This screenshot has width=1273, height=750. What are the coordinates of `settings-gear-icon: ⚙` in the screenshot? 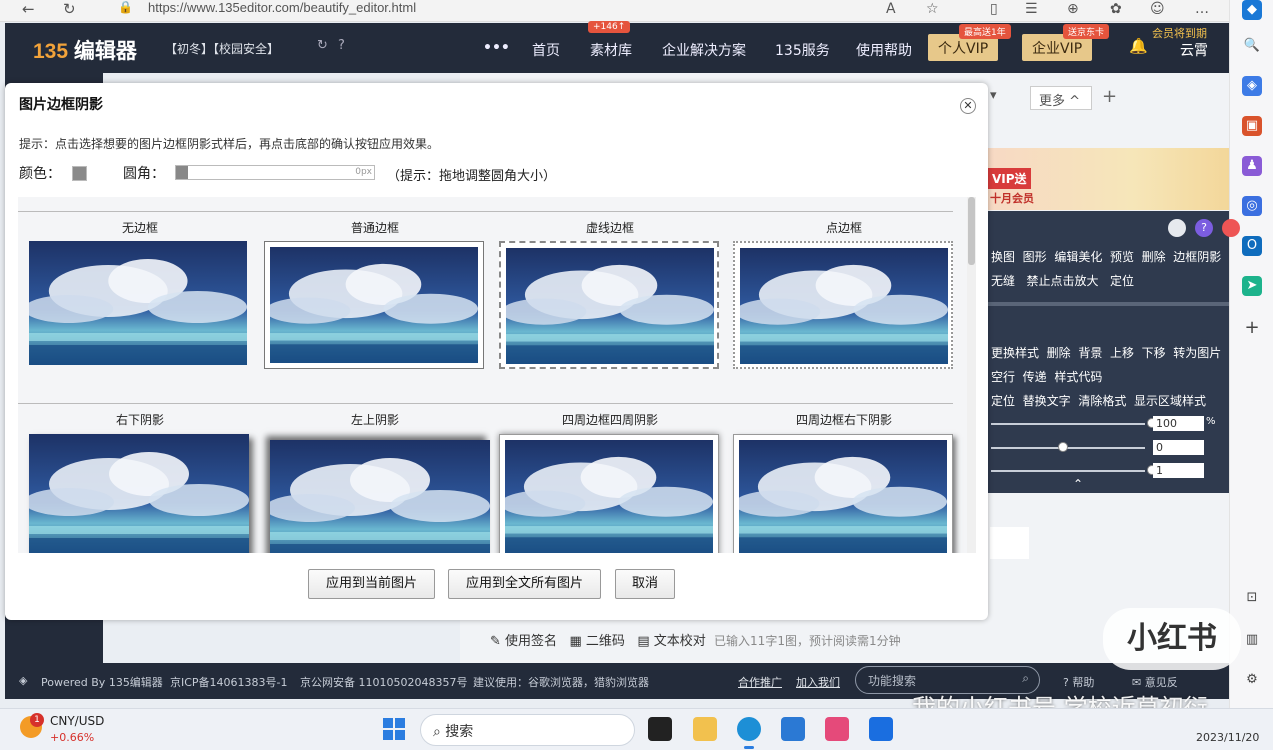 It's located at (1252, 680).